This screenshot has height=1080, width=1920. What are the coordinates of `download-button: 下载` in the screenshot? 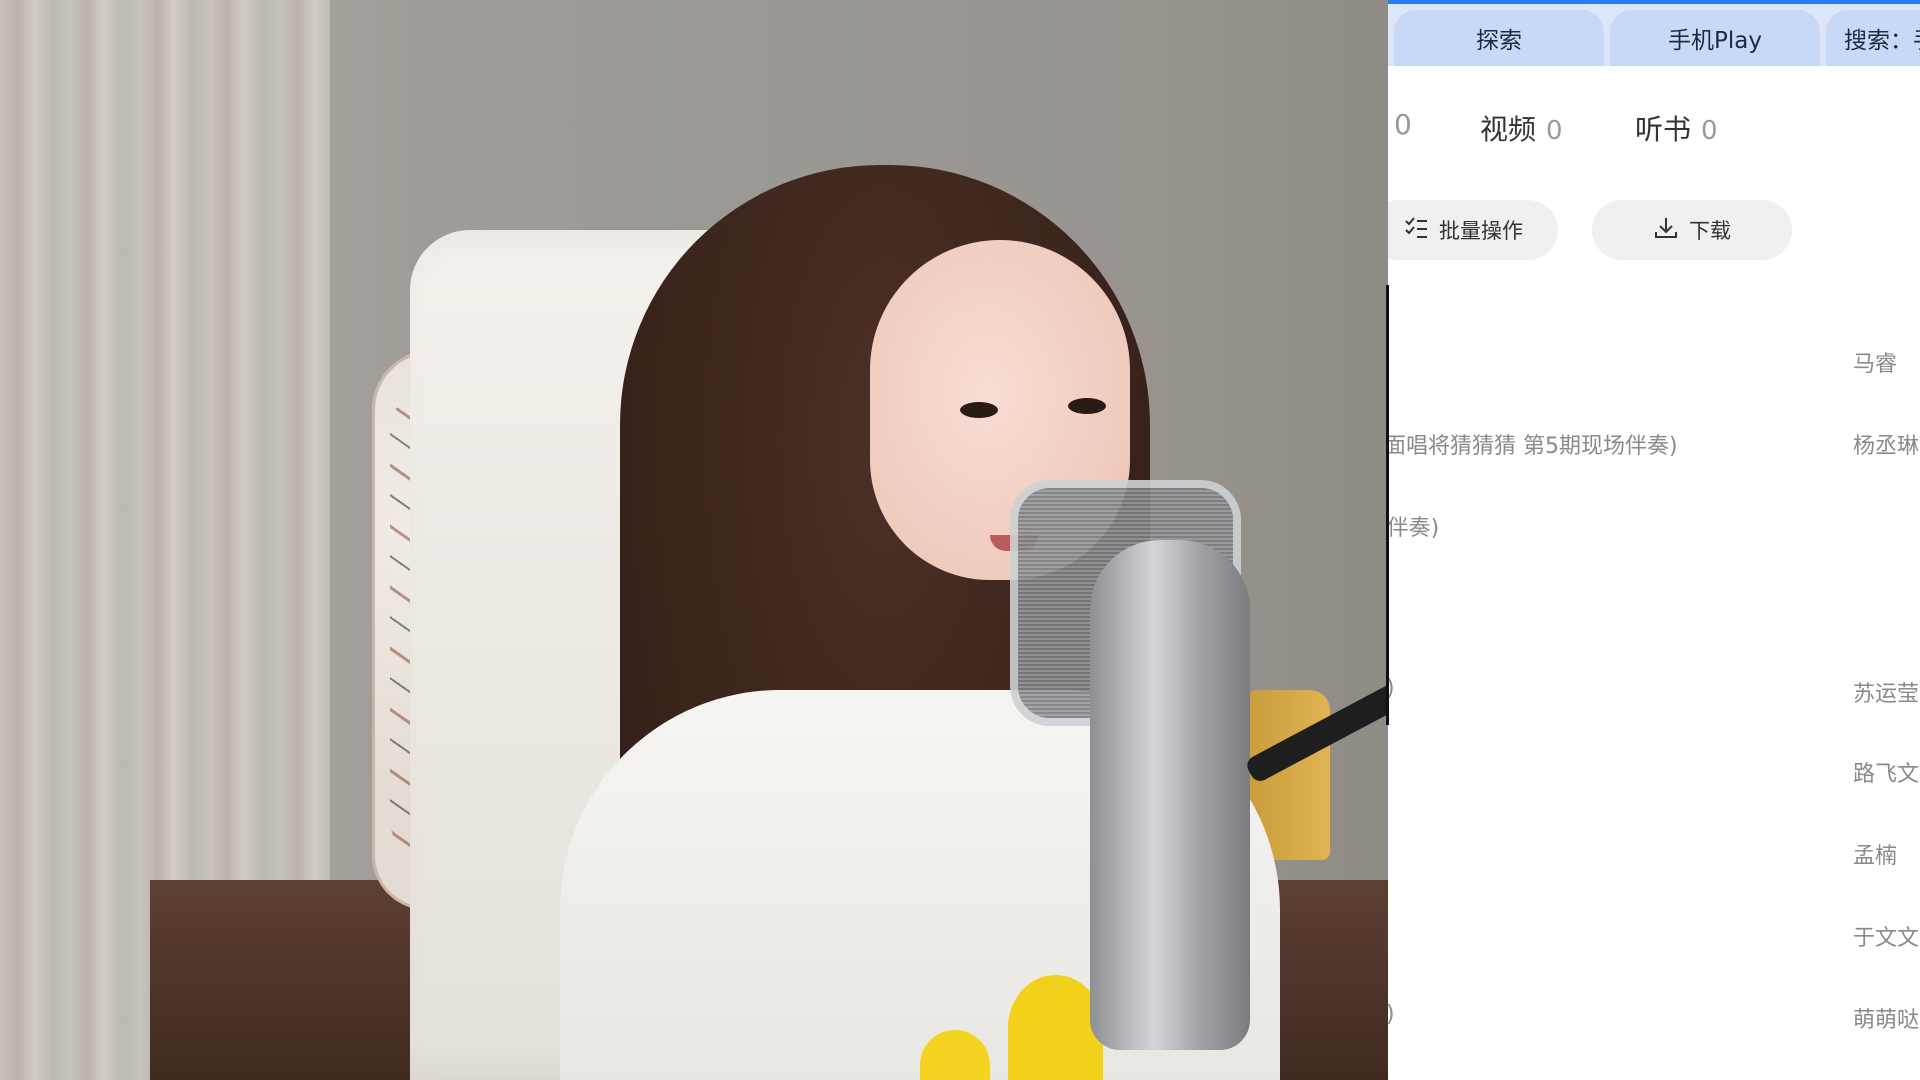 It's located at (1692, 230).